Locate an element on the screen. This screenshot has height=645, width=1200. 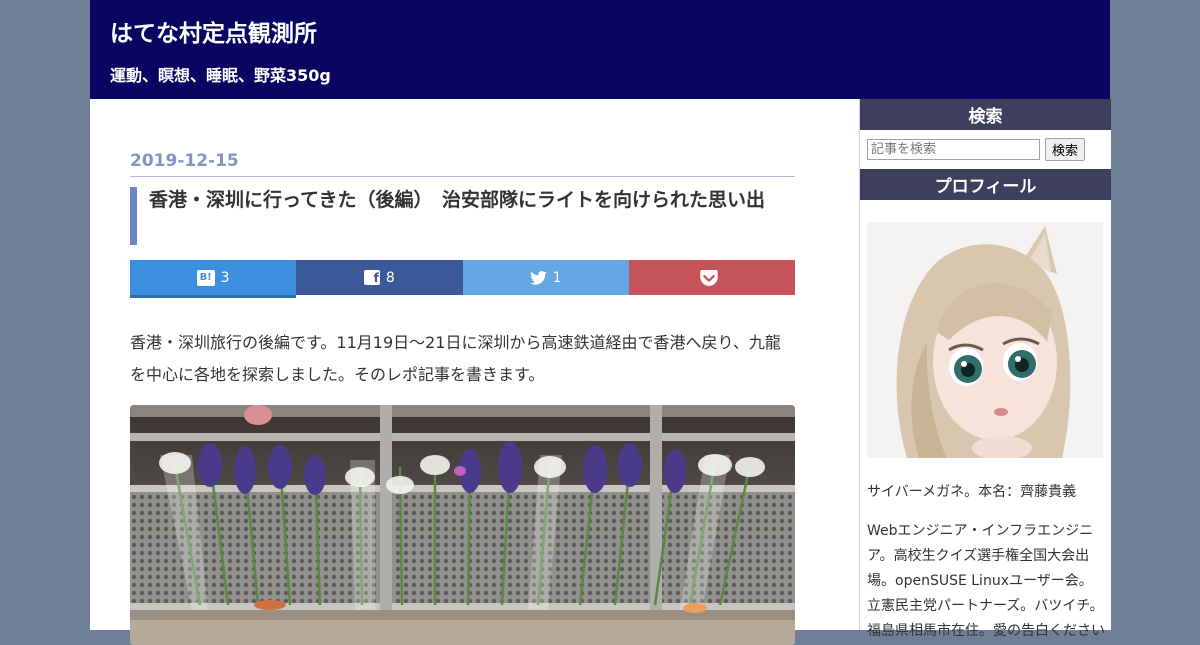
twitter-share-count: 1 is located at coordinates (557, 277).